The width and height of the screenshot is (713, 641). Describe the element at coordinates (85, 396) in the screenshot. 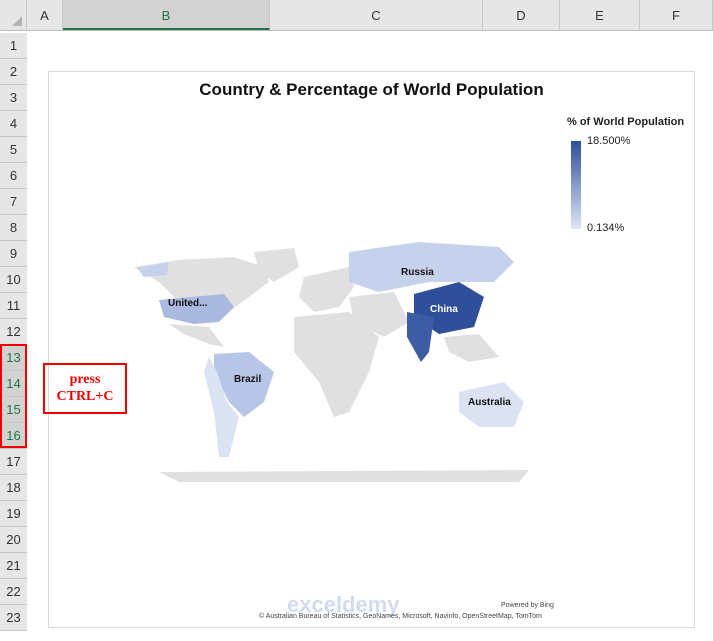

I see `callout-line-2: CTRL+C` at that location.